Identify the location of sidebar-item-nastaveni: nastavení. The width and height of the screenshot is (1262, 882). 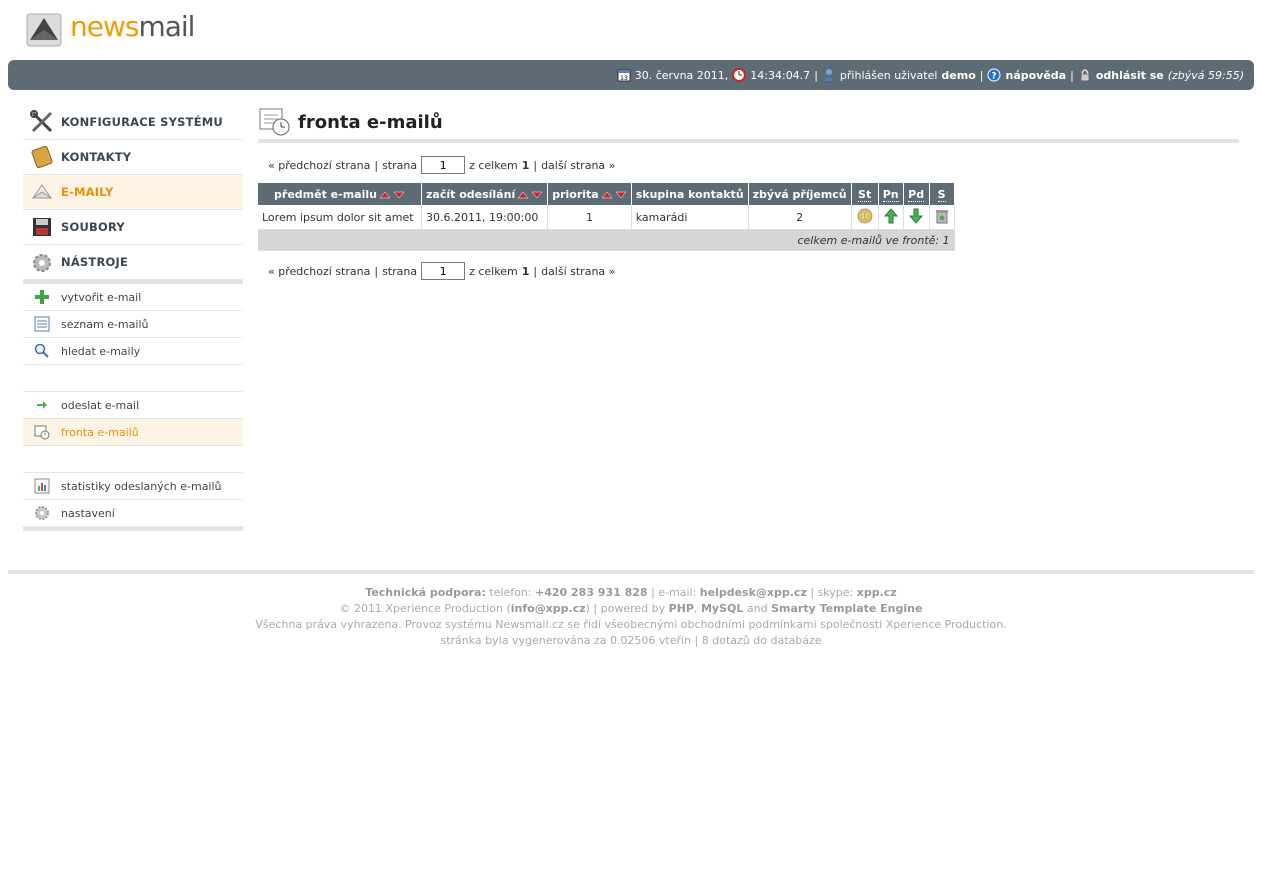
(133, 513).